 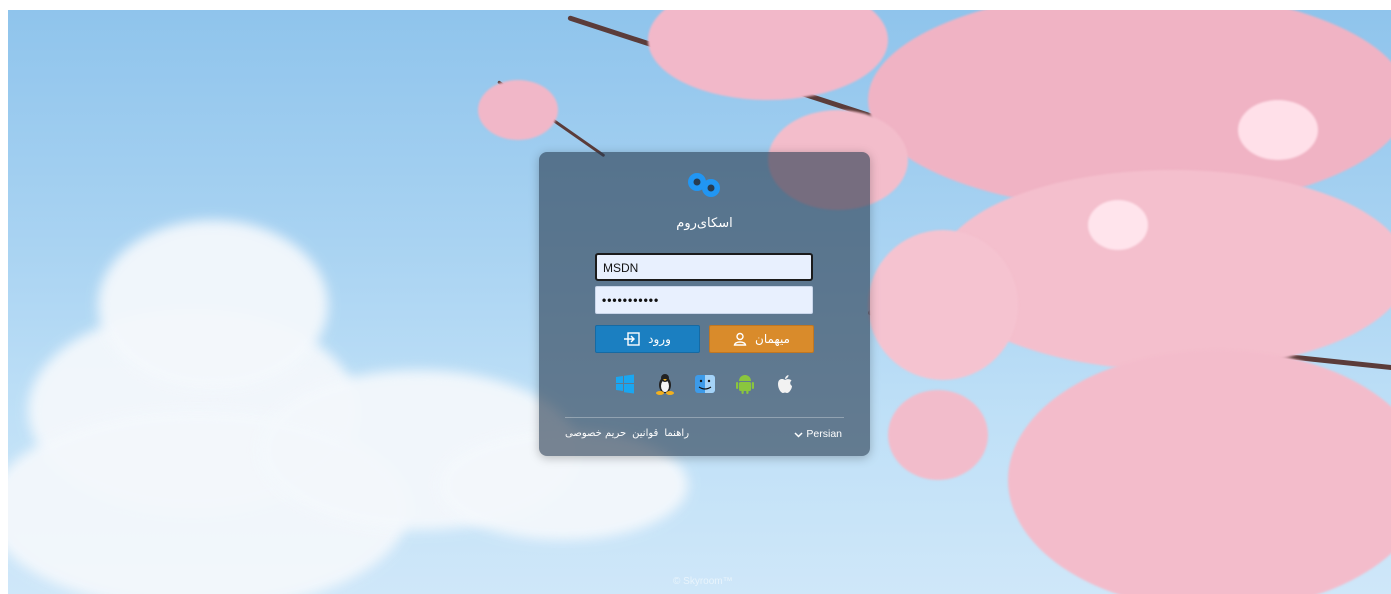 I want to click on linux-icon, so click(x=665, y=384).